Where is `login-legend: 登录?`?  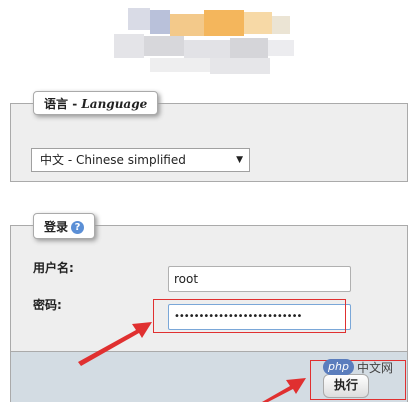
login-legend: 登录? is located at coordinates (64, 226).